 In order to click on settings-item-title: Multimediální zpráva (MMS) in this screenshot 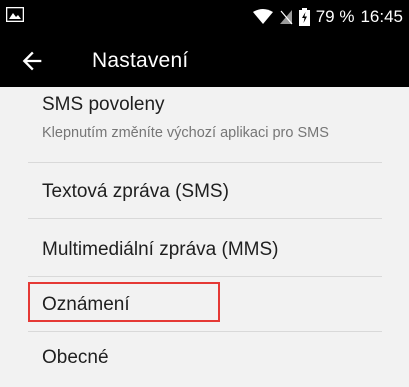, I will do `click(160, 249)`.